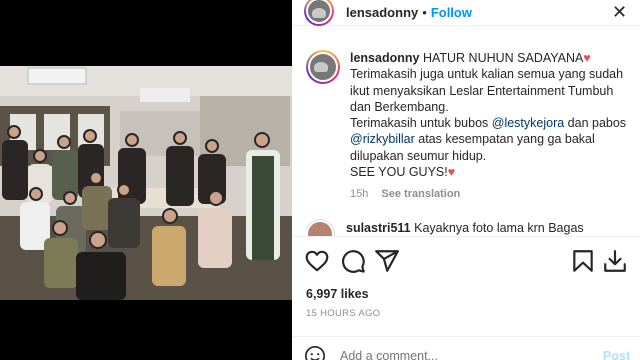  What do you see at coordinates (353, 261) in the screenshot?
I see `comment-icon` at bounding box center [353, 261].